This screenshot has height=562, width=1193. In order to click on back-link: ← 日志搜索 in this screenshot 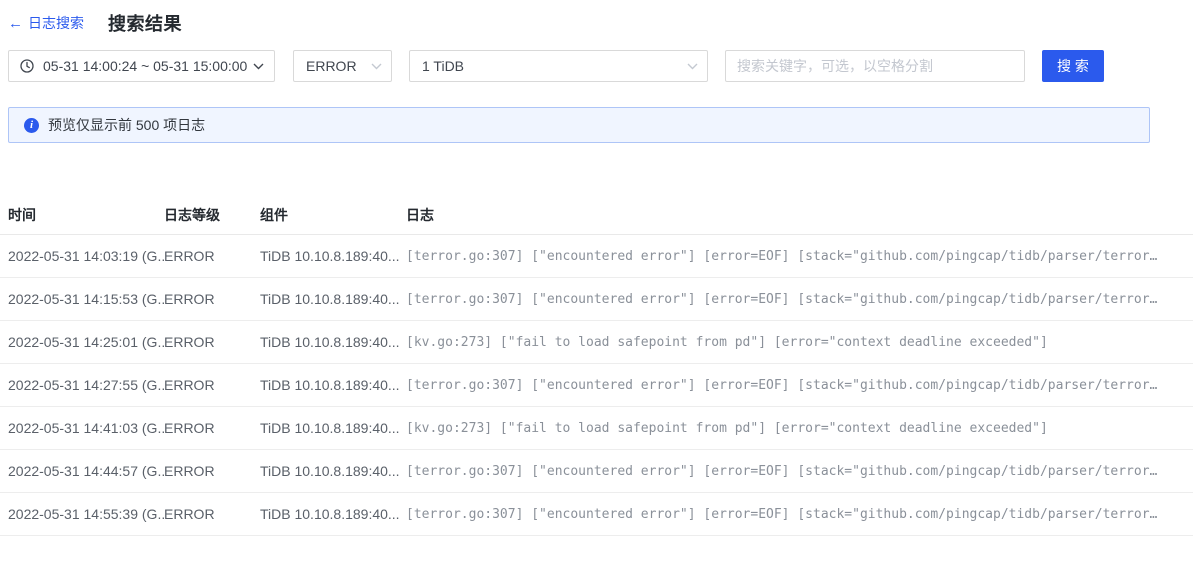, I will do `click(46, 23)`.